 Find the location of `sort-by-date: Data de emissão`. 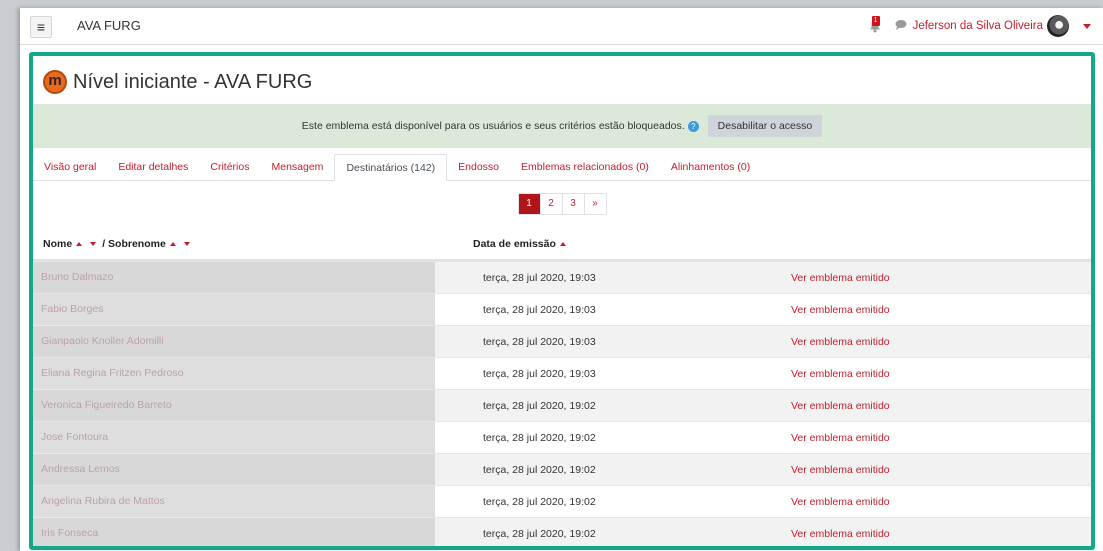

sort-by-date: Data de emissão is located at coordinates (514, 244).